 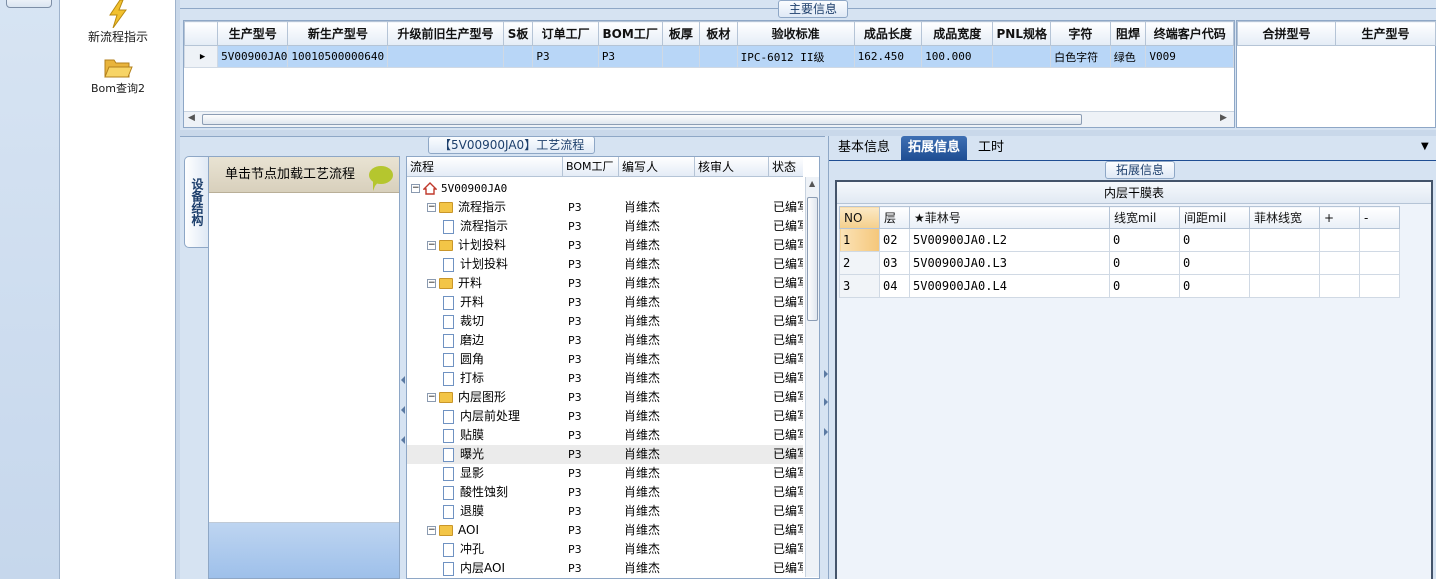 I want to click on tree-row: − 5V00900JA0, so click(x=605, y=188).